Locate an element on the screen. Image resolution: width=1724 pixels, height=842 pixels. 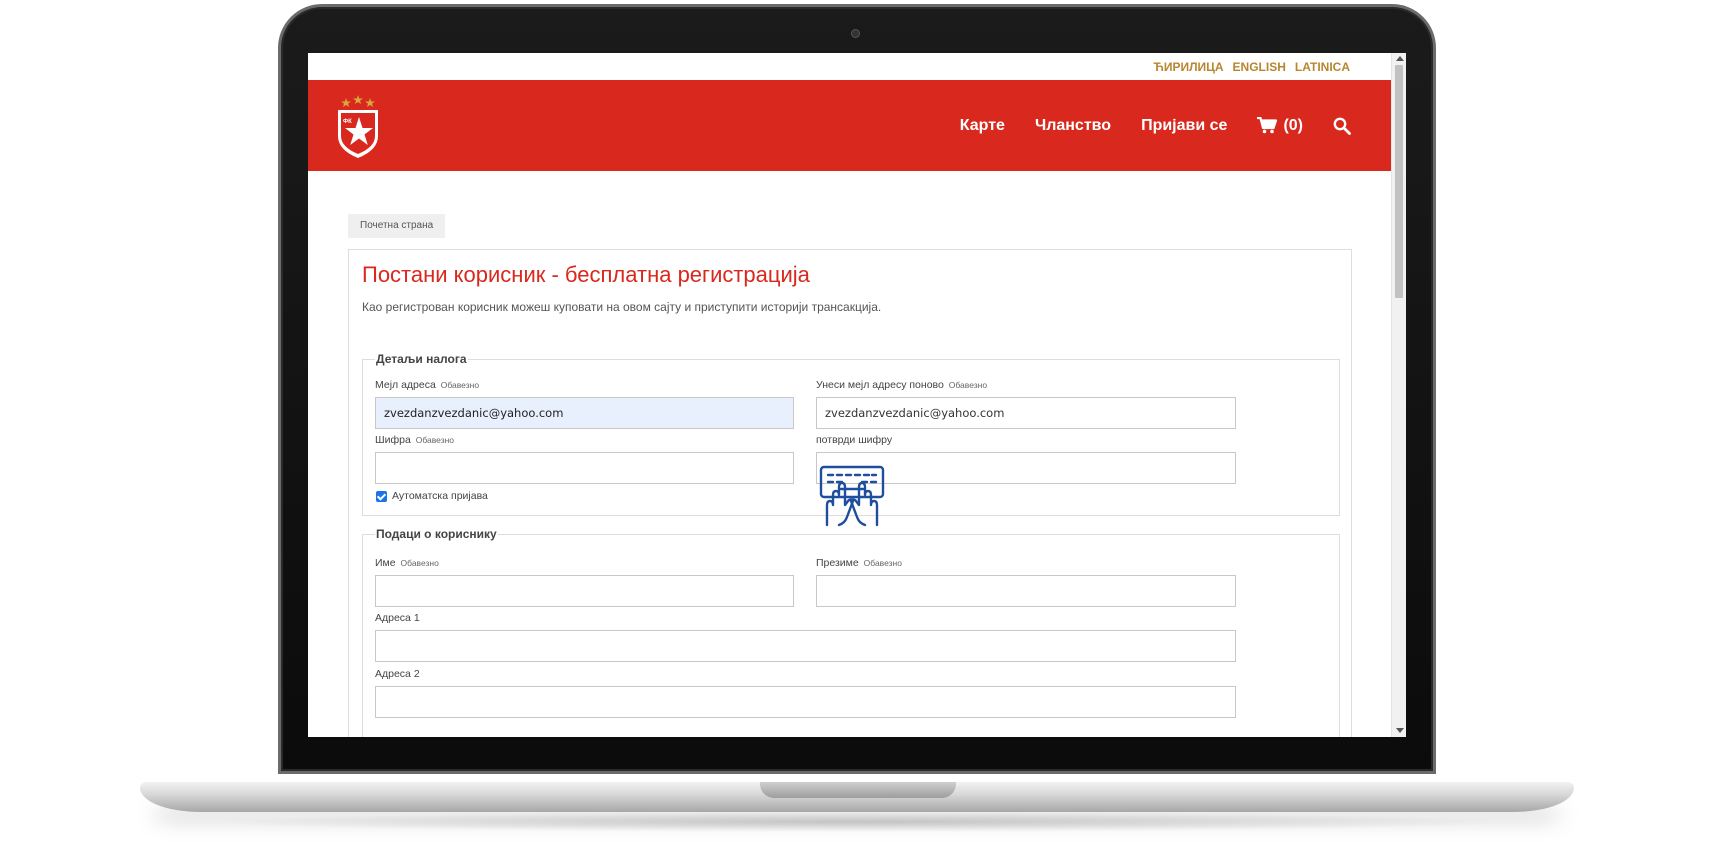
address2-label: Адреса 2 is located at coordinates (397, 674).